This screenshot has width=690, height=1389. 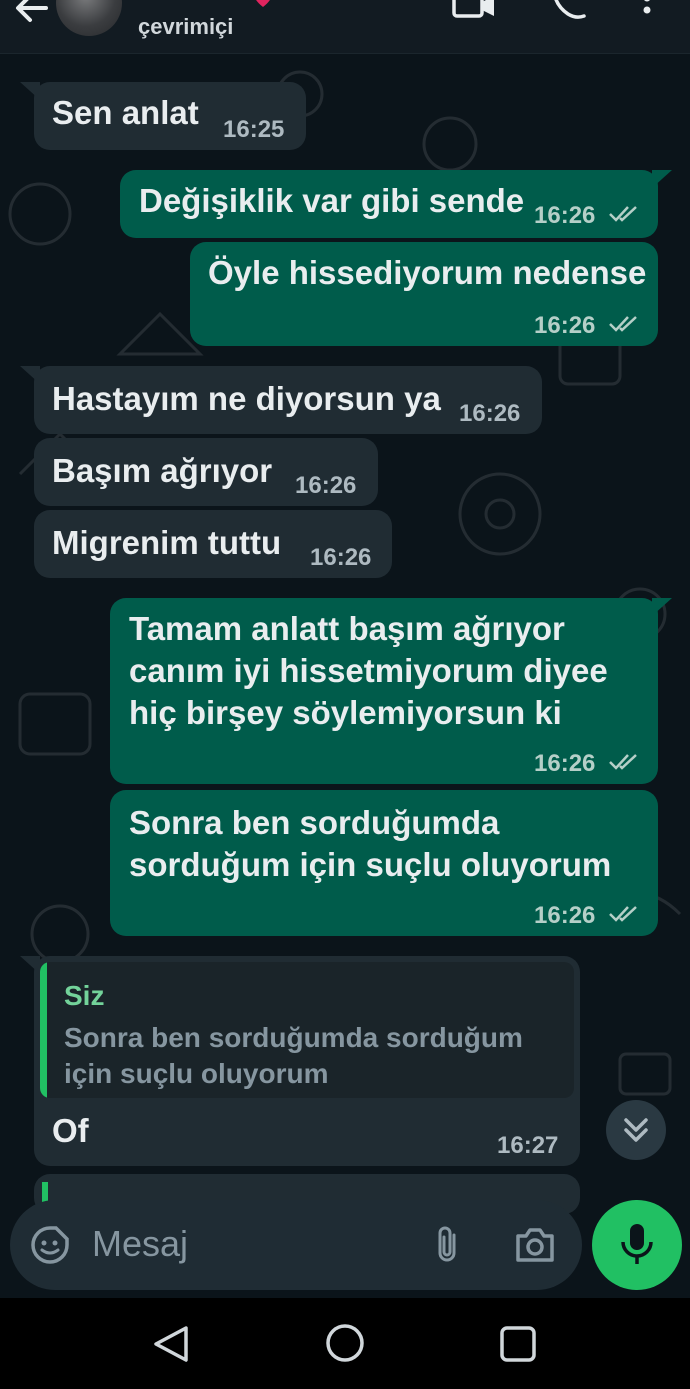 What do you see at coordinates (518, 1344) in the screenshot?
I see `nav-recent-apps-icon` at bounding box center [518, 1344].